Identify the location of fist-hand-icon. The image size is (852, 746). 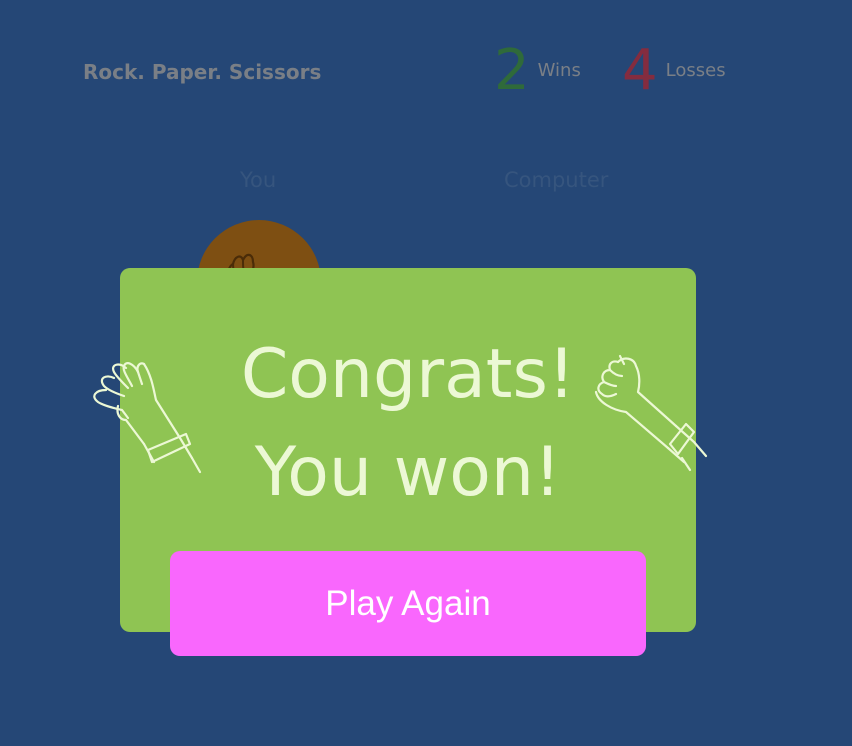
(651, 413).